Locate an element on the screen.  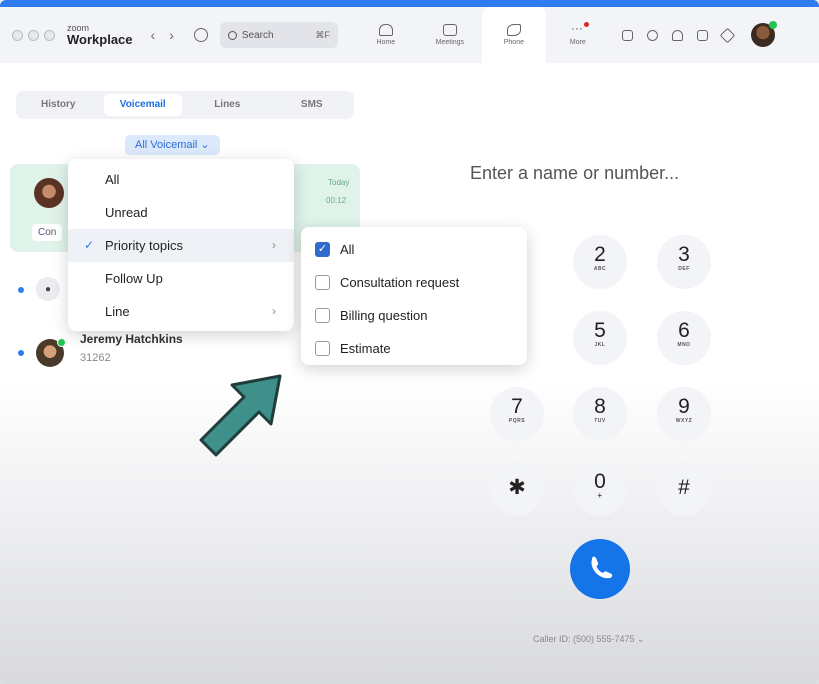
checkbox-checked: ✓ is located at coordinates (322, 249).